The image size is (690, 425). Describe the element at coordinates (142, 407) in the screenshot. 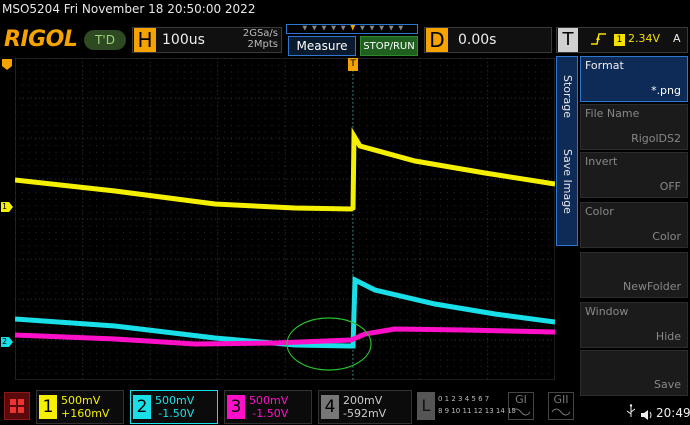

I see `ch2-number: 2` at that location.